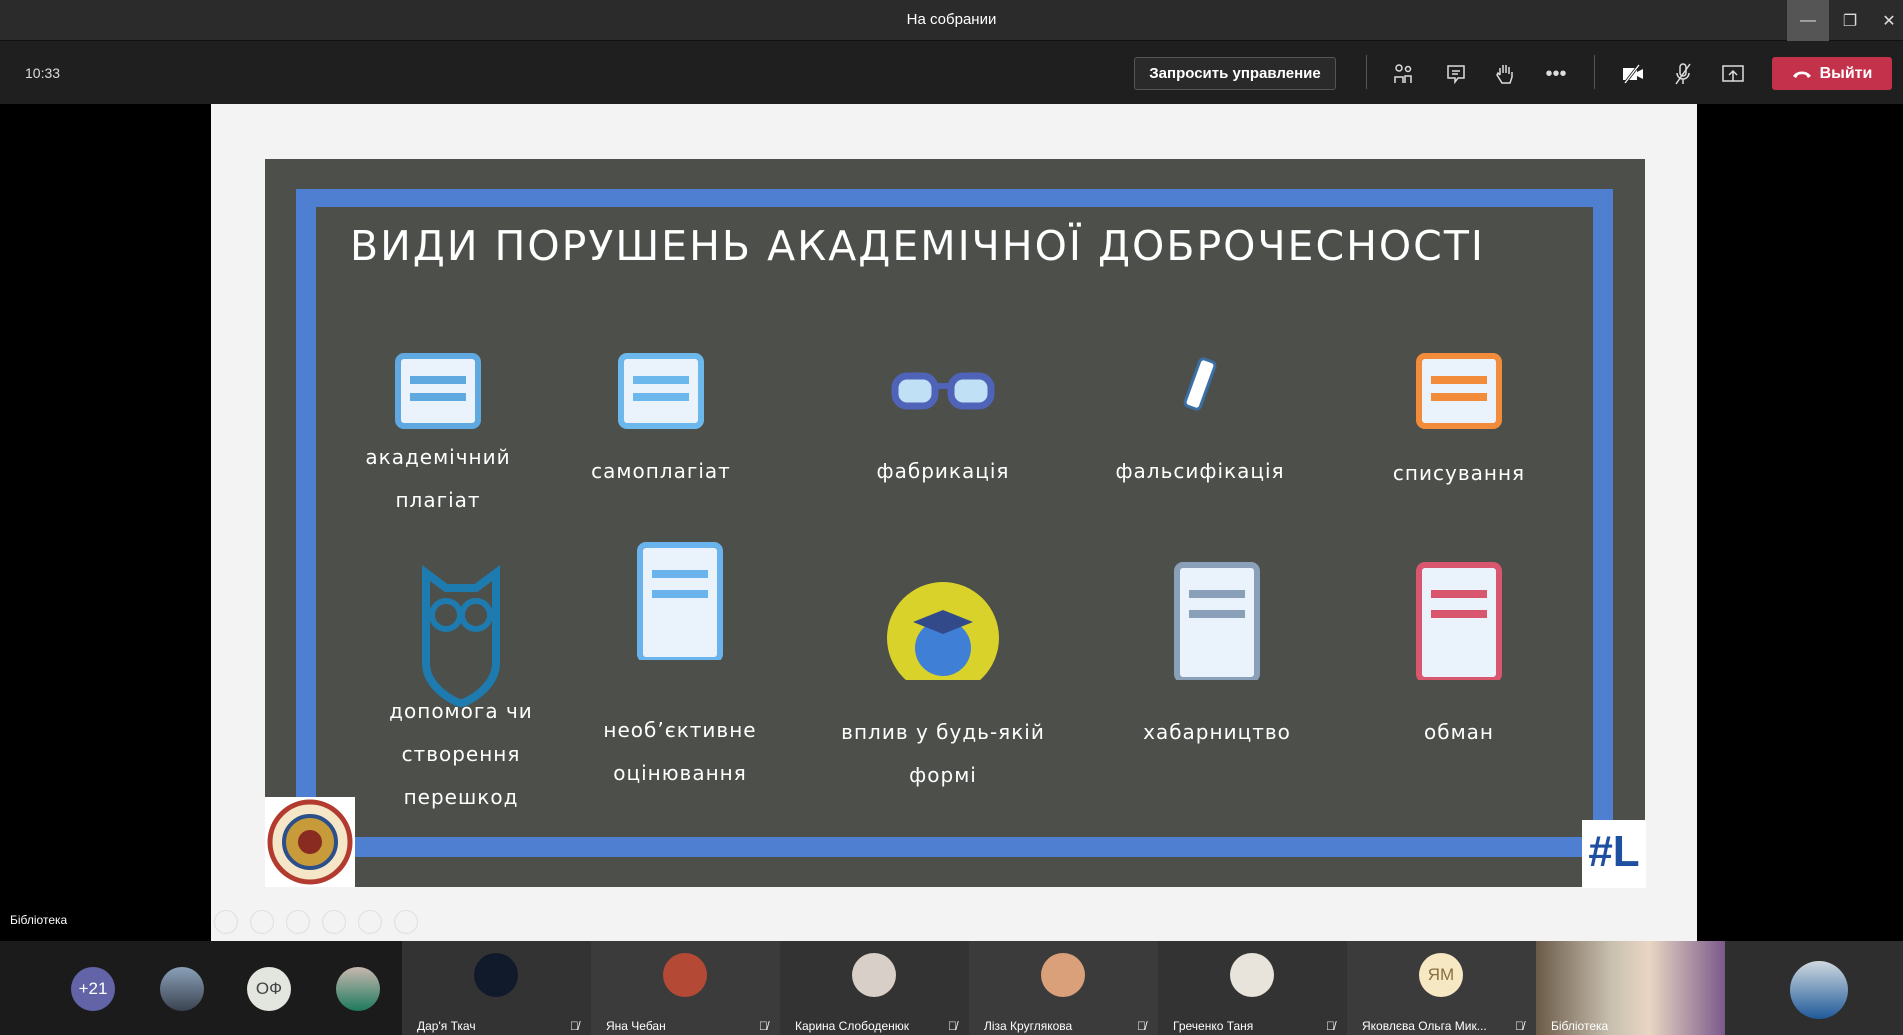  I want to click on university-seal-logo, so click(310, 842).